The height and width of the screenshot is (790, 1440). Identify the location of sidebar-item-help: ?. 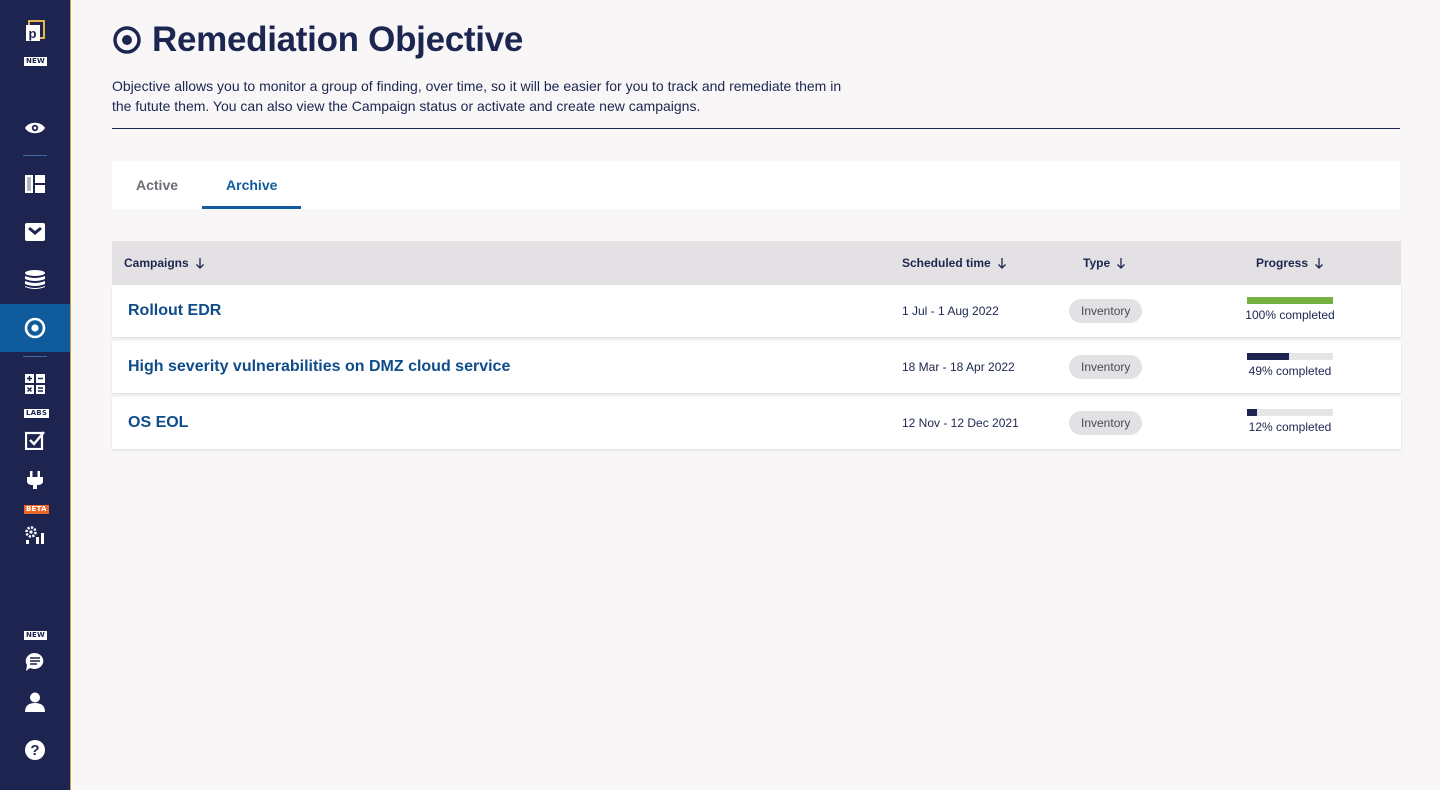
(35, 750).